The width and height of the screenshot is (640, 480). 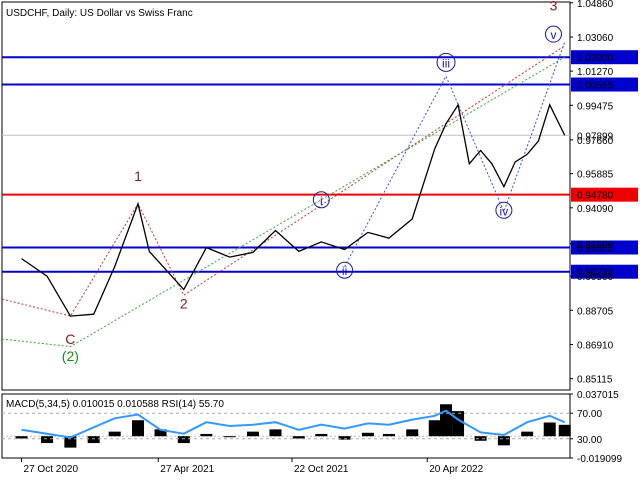 What do you see at coordinates (595, 196) in the screenshot?
I see `price-level-label: 0.94780` at bounding box center [595, 196].